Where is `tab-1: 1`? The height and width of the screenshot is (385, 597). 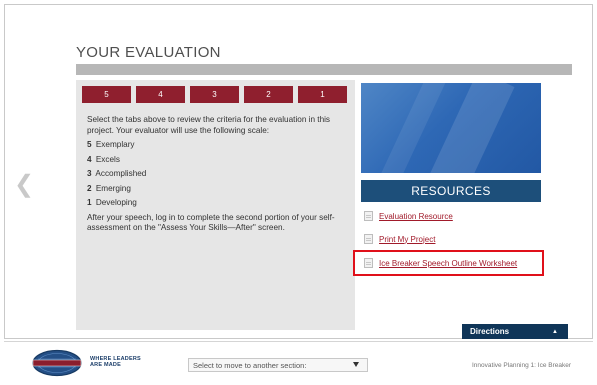
tab-1: 1 is located at coordinates (322, 94).